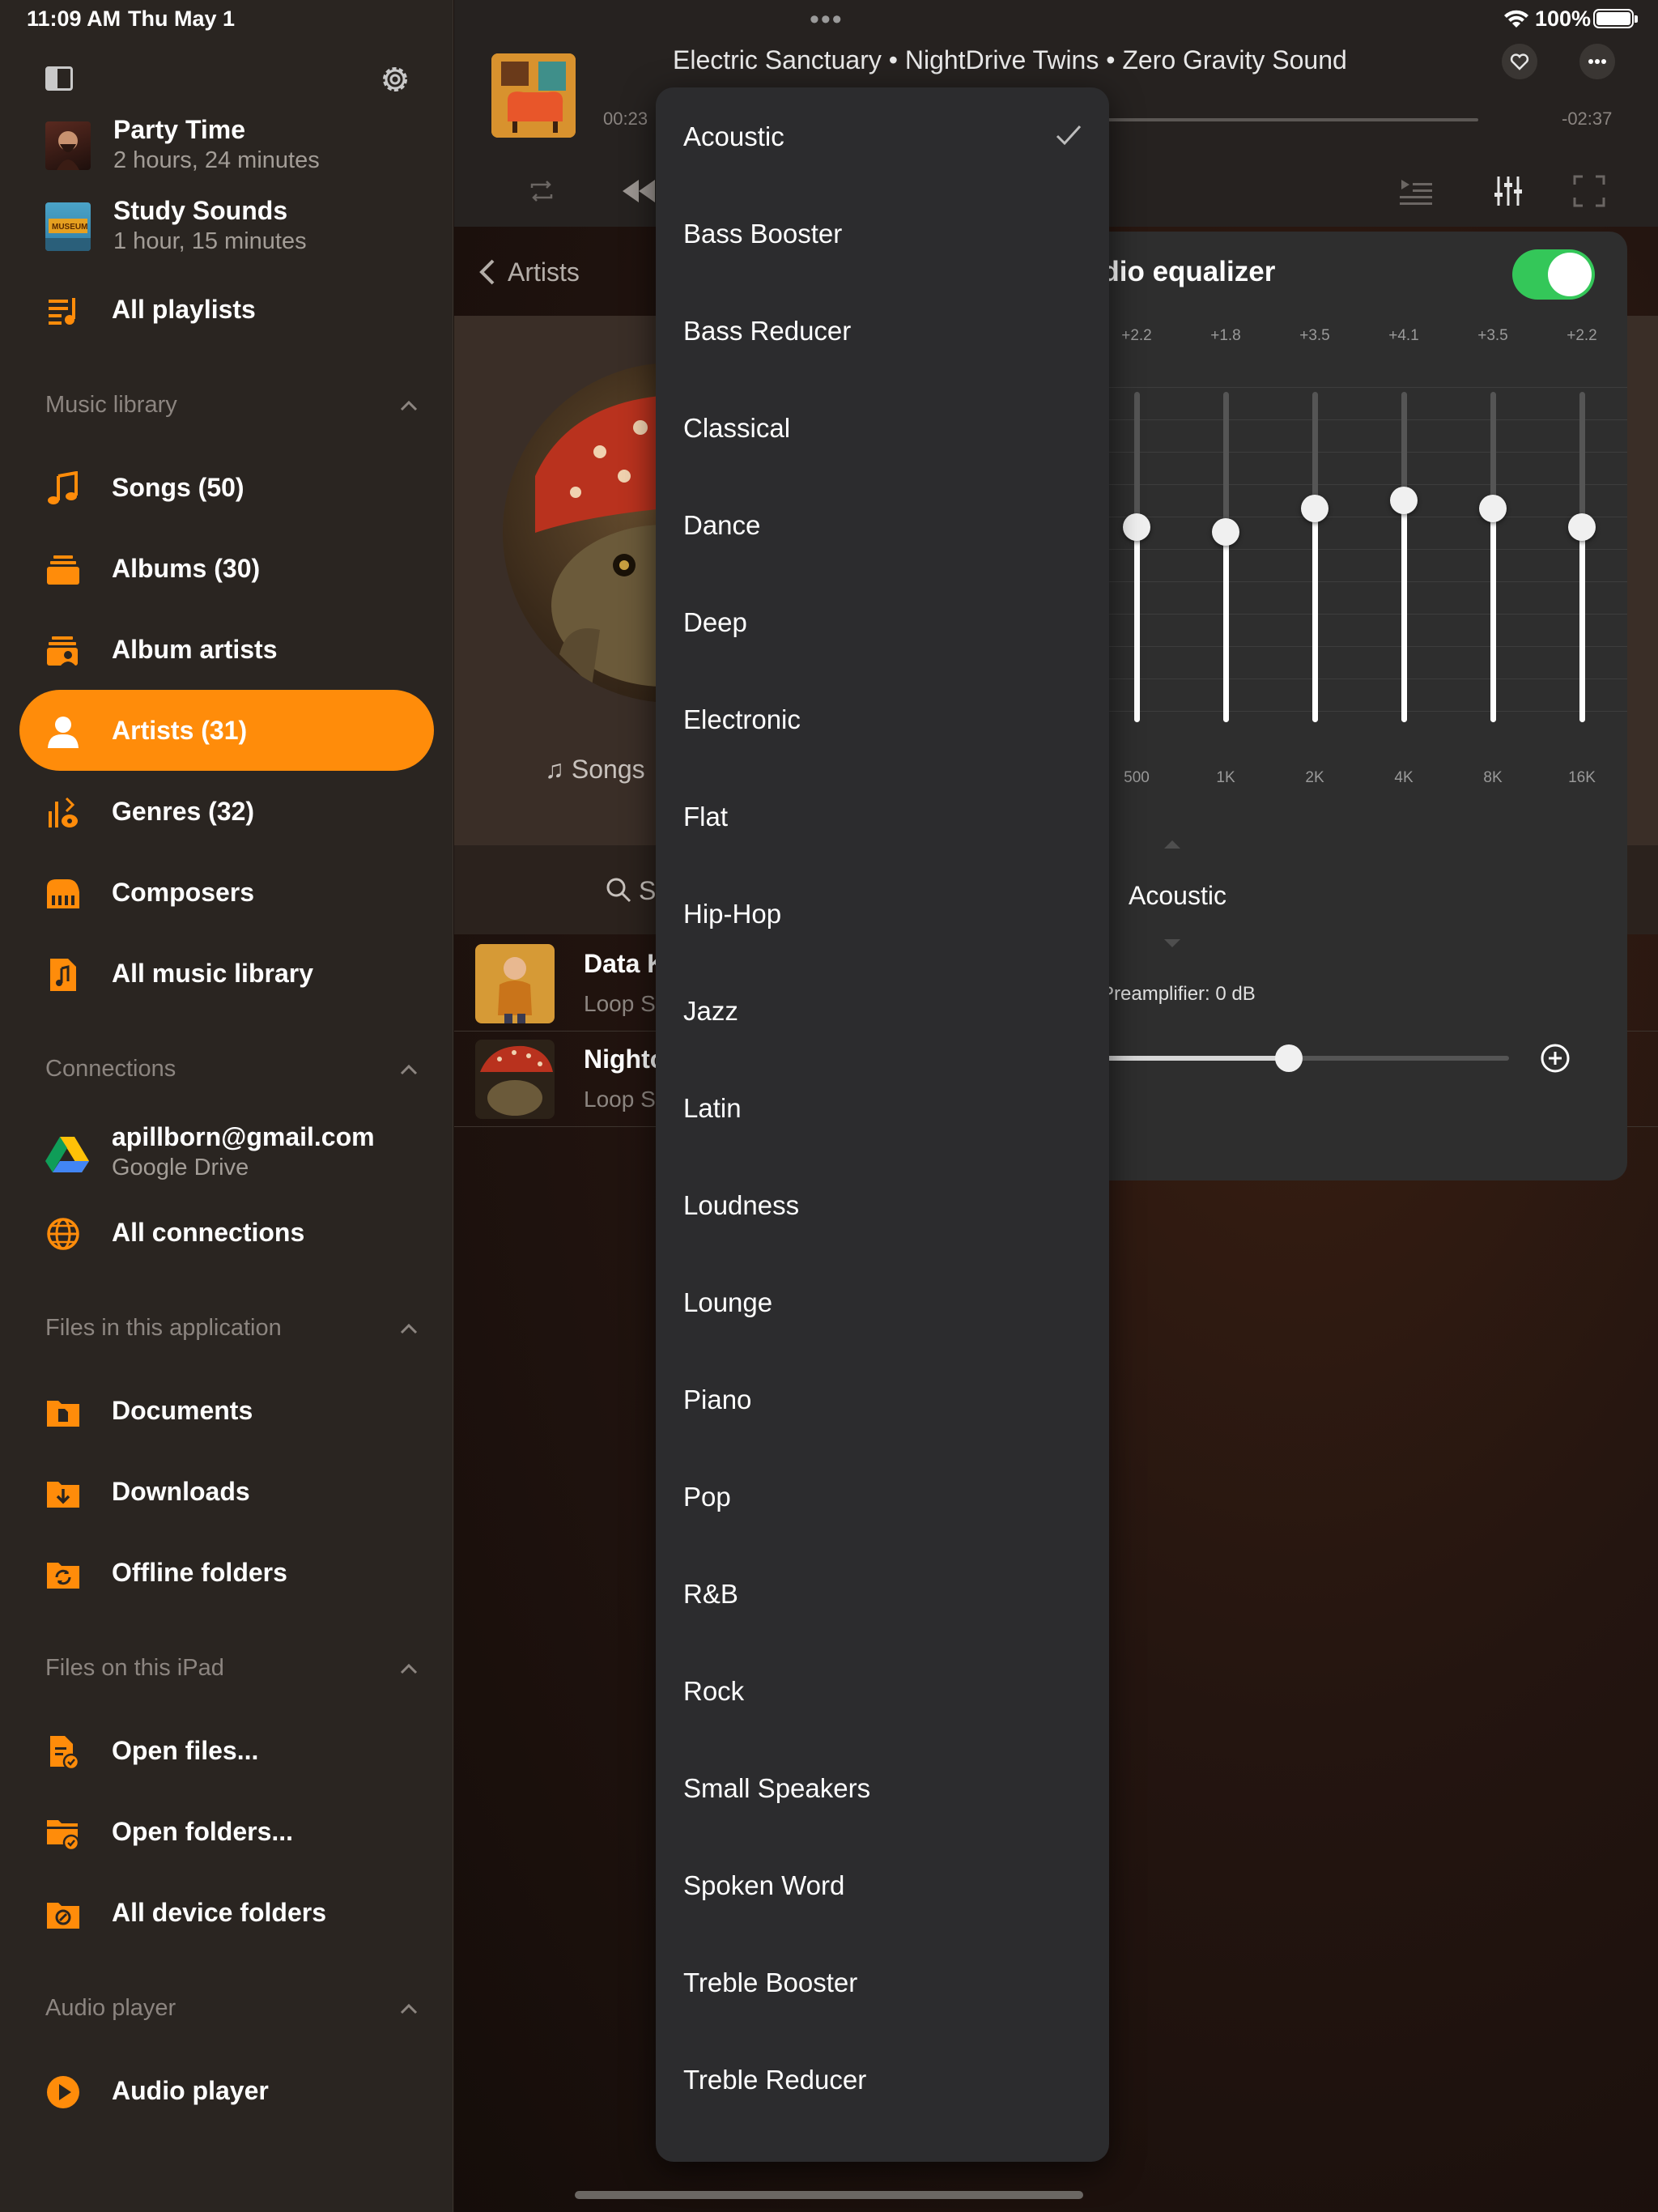 Image resolution: width=1658 pixels, height=2212 pixels. Describe the element at coordinates (226, 893) in the screenshot. I see `sidebar-item-composers: Composers` at that location.